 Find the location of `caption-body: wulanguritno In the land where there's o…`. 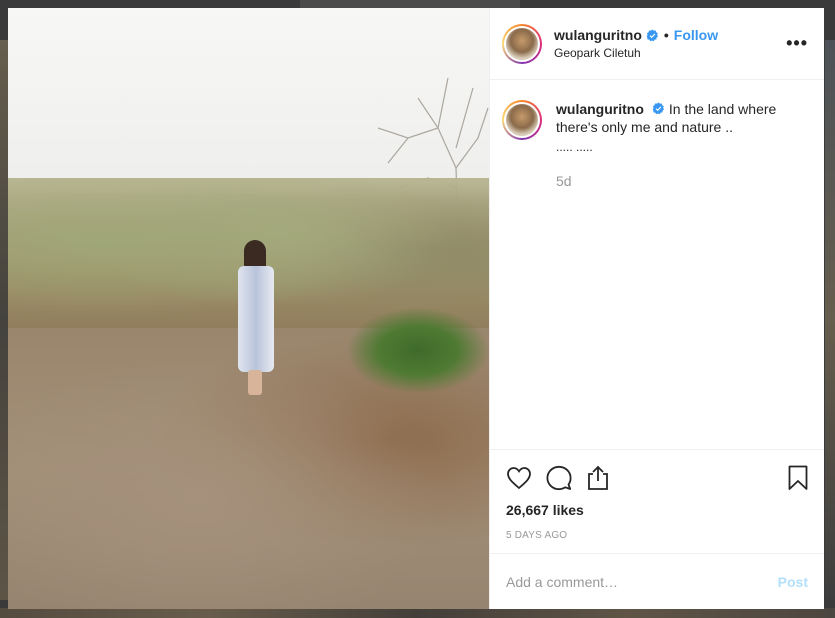

caption-body: wulanguritno In the land where there's o… is located at coordinates (671, 145).